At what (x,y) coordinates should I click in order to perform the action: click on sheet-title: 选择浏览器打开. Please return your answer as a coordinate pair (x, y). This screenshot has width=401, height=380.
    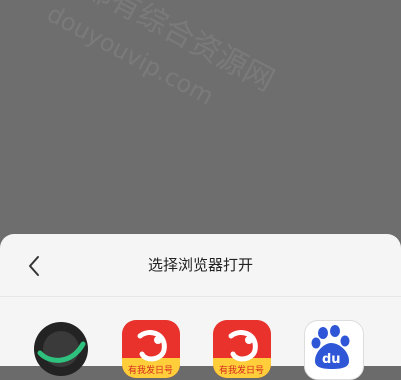
    Looking at the image, I should click on (200, 265).